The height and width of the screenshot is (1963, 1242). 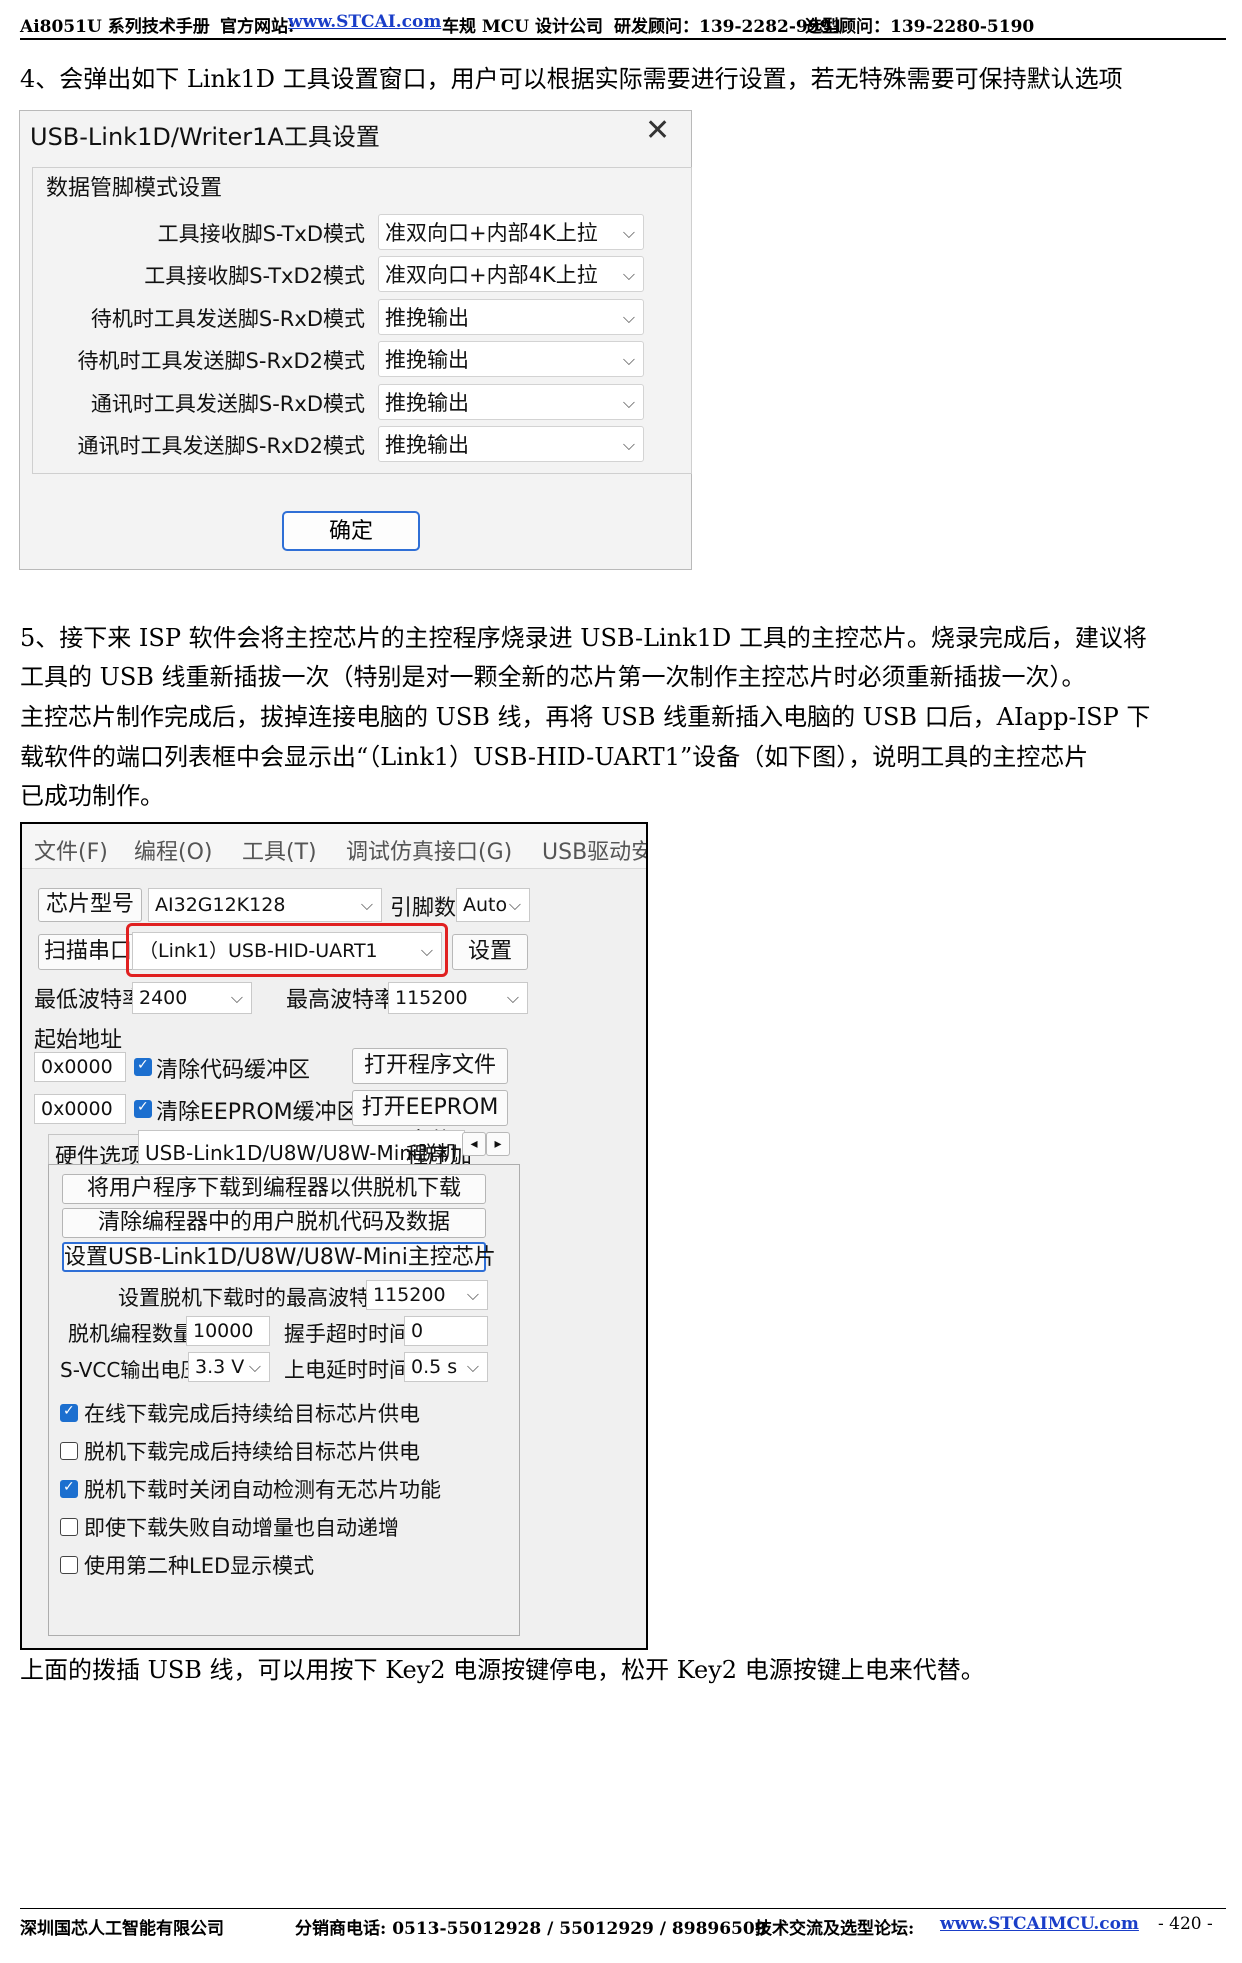 I want to click on offline-count-input: 10000, so click(x=228, y=1331).